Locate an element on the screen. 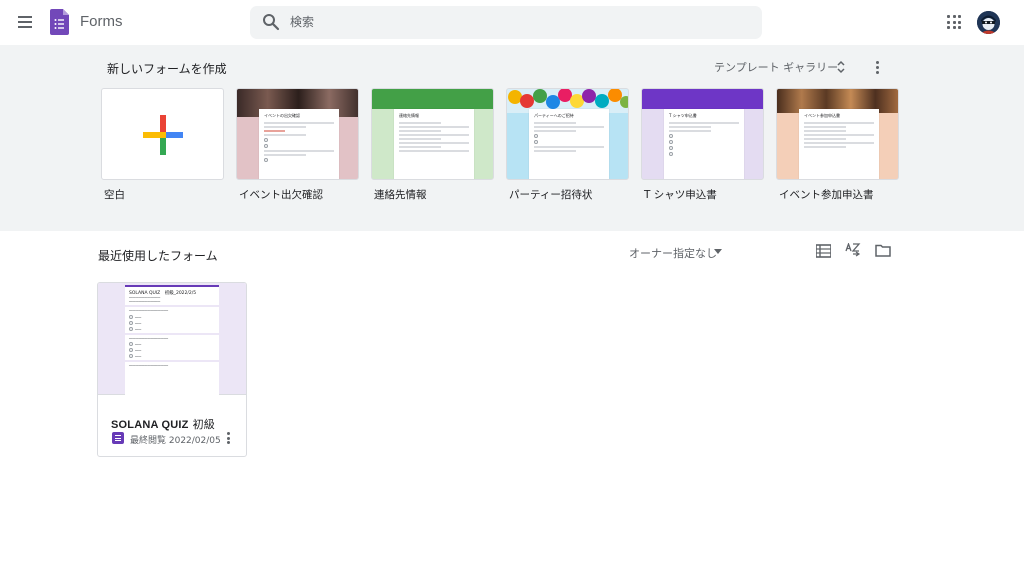 The width and height of the screenshot is (1024, 561). app-name: Forms is located at coordinates (101, 21).